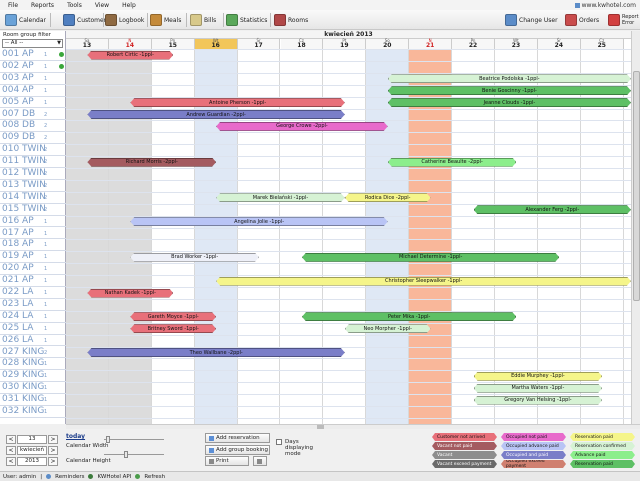  I want to click on reservation-bar: Britney Sword -1ppl-, so click(173, 328).